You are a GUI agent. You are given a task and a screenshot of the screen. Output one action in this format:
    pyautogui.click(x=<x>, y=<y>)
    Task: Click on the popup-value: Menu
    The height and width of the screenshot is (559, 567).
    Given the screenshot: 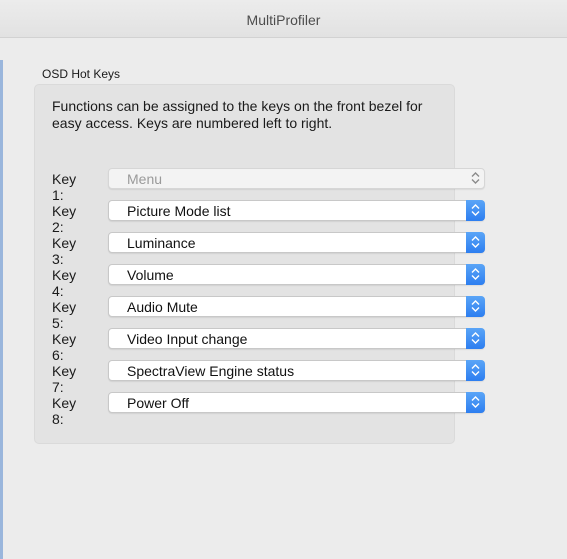 What is the action you would take?
    pyautogui.click(x=145, y=179)
    